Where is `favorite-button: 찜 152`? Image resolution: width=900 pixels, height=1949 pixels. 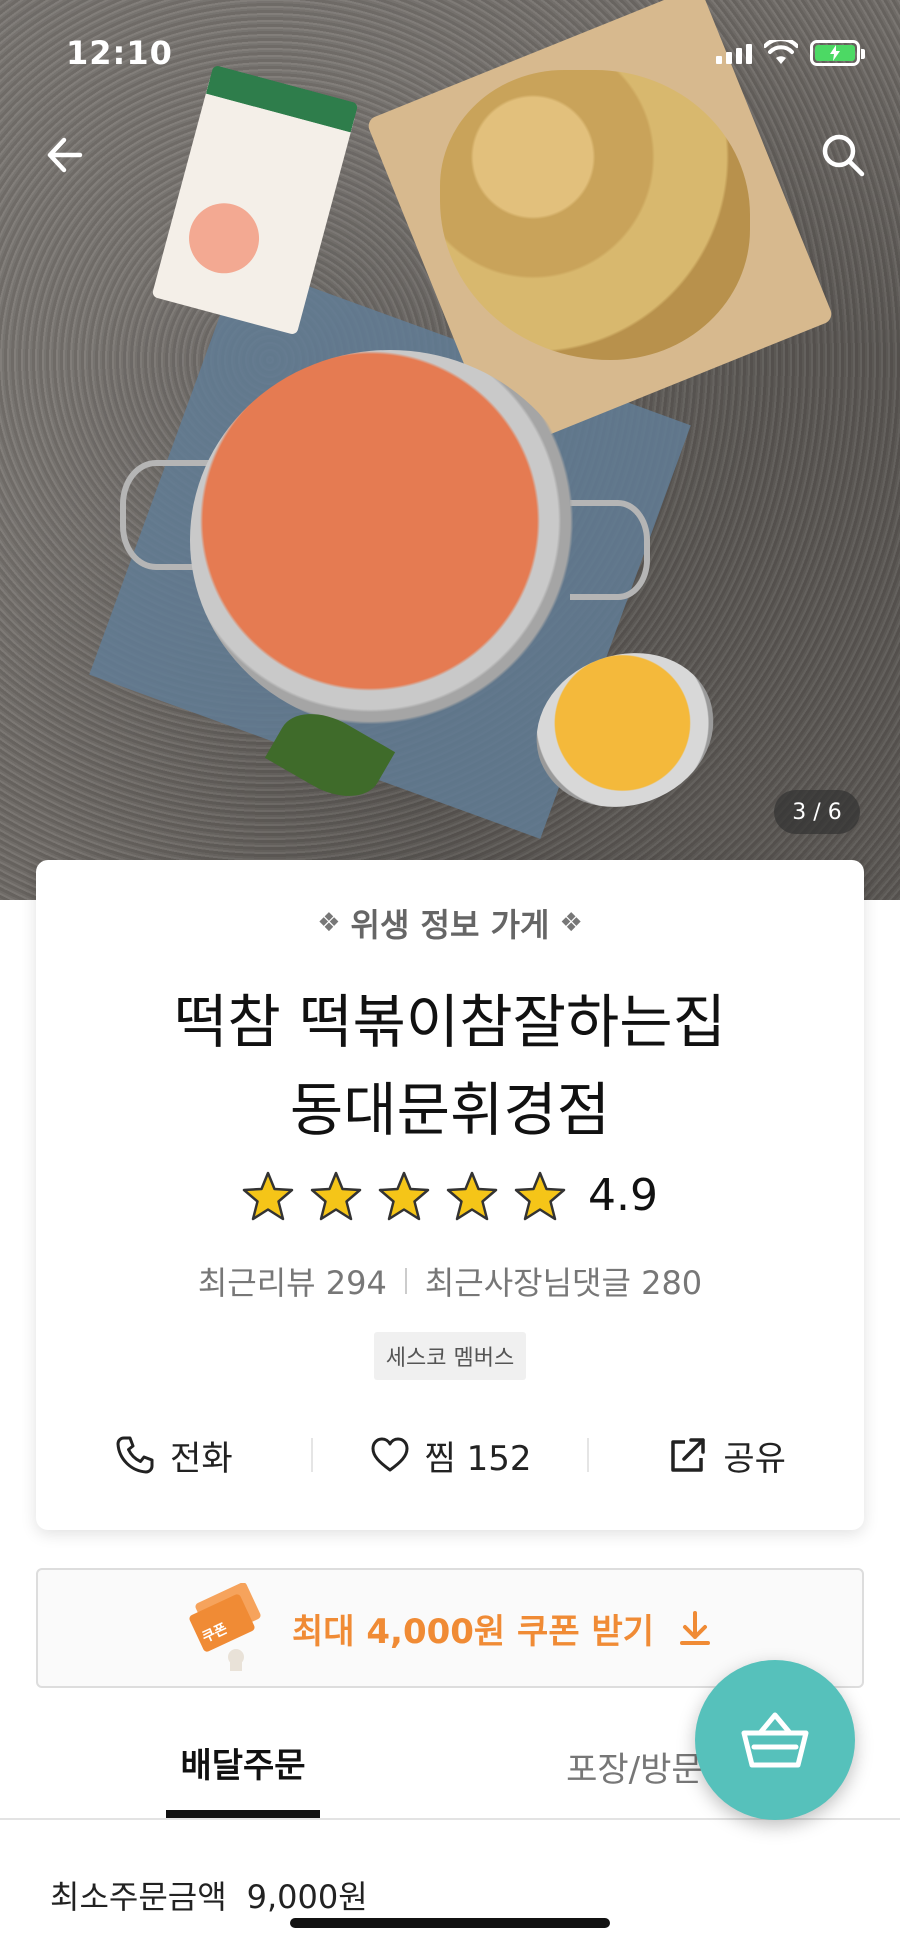
favorite-button: 찜 152 is located at coordinates (450, 1455).